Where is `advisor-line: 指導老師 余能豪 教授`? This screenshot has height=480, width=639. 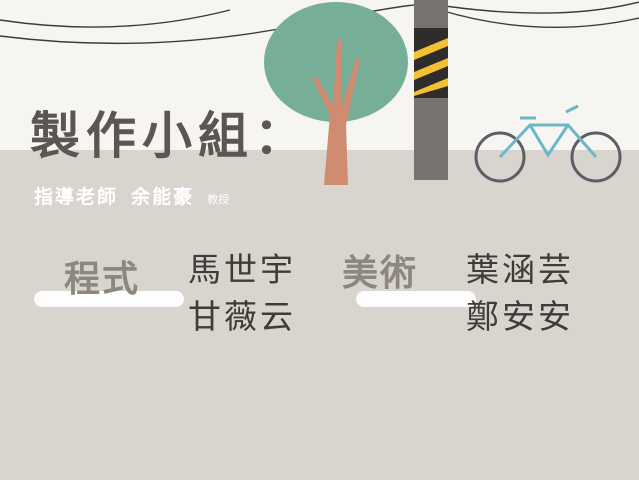 advisor-line: 指導老師 余能豪 教授 is located at coordinates (131, 195).